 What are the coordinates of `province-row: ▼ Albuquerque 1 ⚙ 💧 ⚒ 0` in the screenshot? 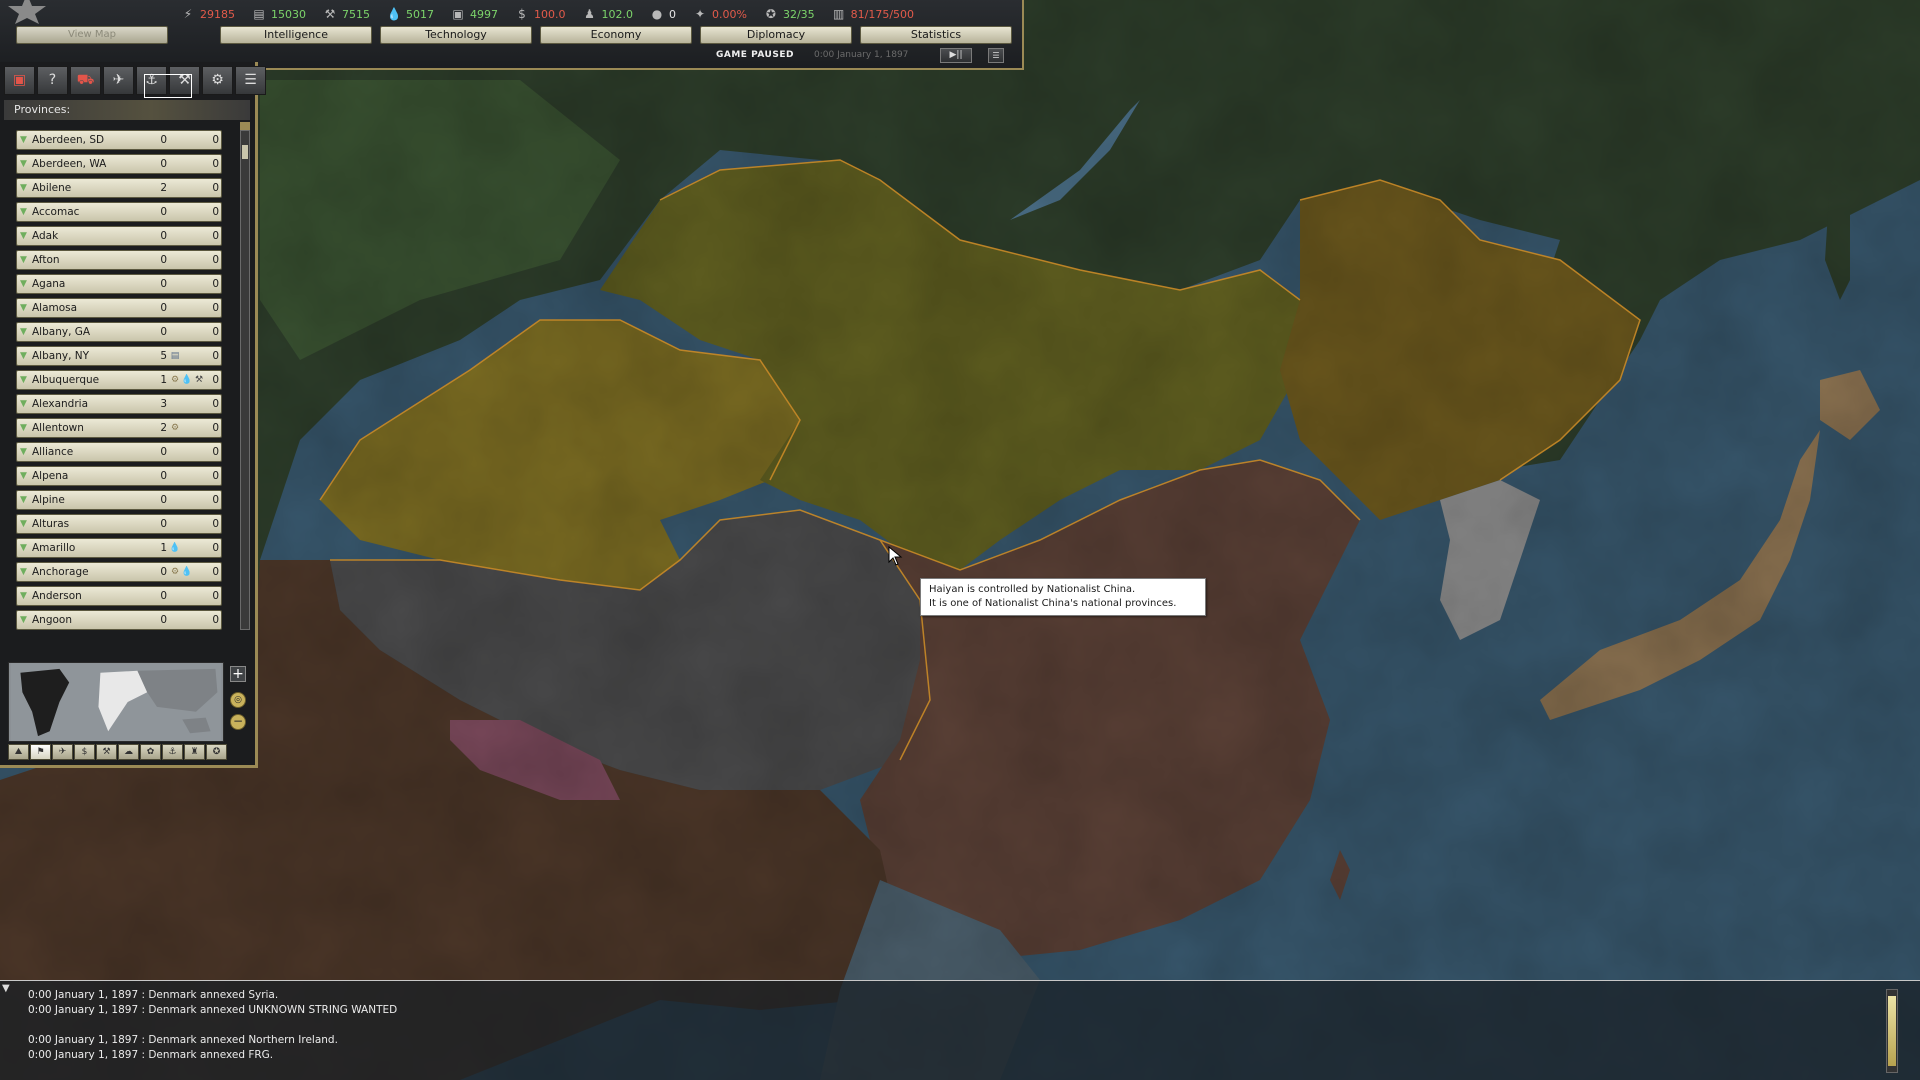 It's located at (119, 380).